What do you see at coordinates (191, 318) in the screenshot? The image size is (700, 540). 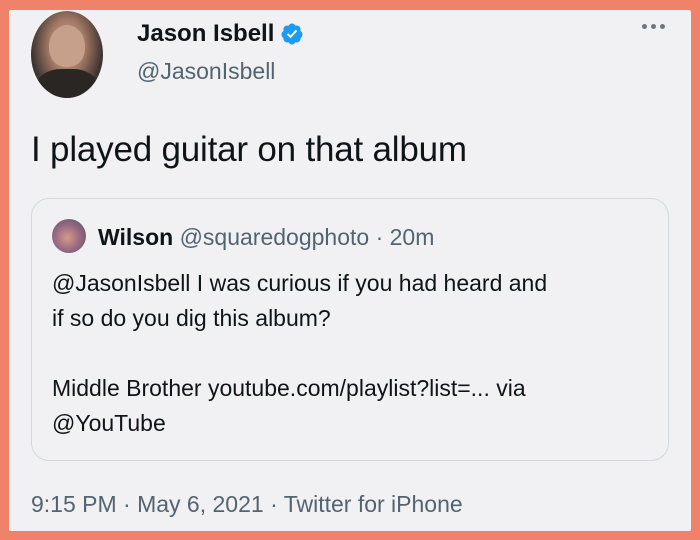 I see `quoted-text-line: if so do you dig this album?` at bounding box center [191, 318].